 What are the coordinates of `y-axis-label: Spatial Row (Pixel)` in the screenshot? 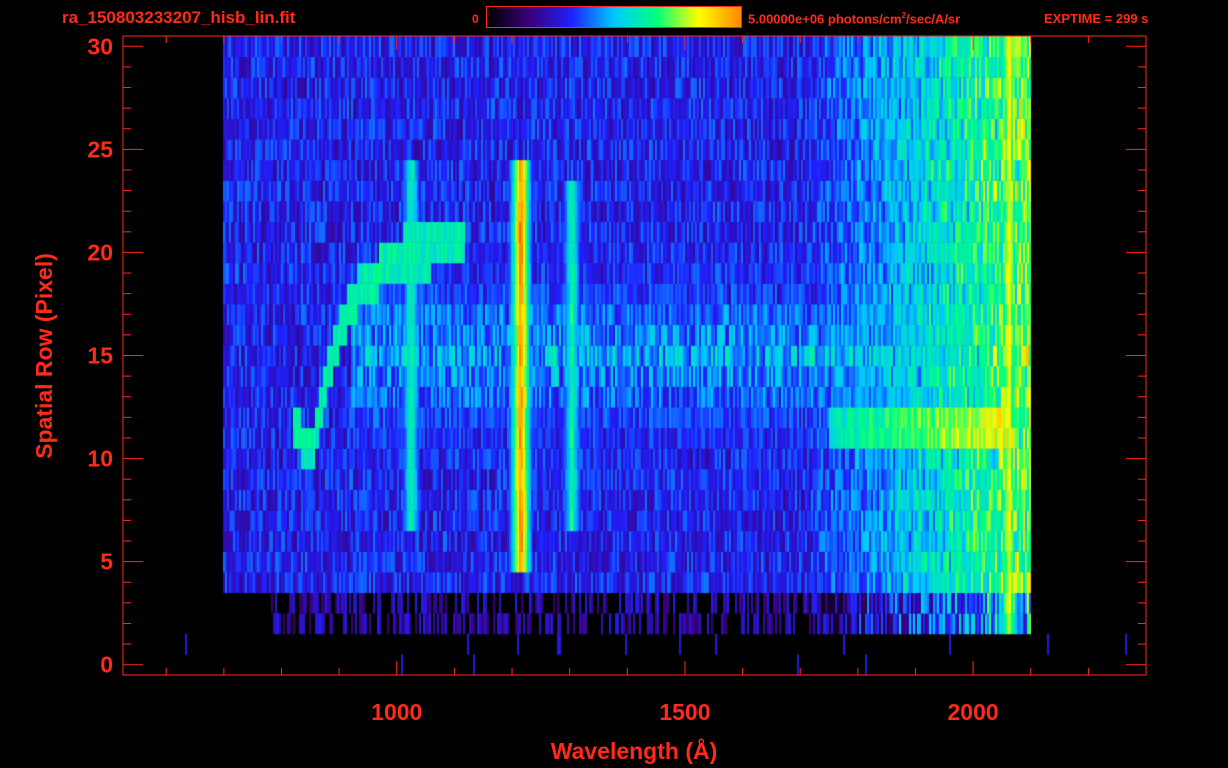 It's located at (44, 356).